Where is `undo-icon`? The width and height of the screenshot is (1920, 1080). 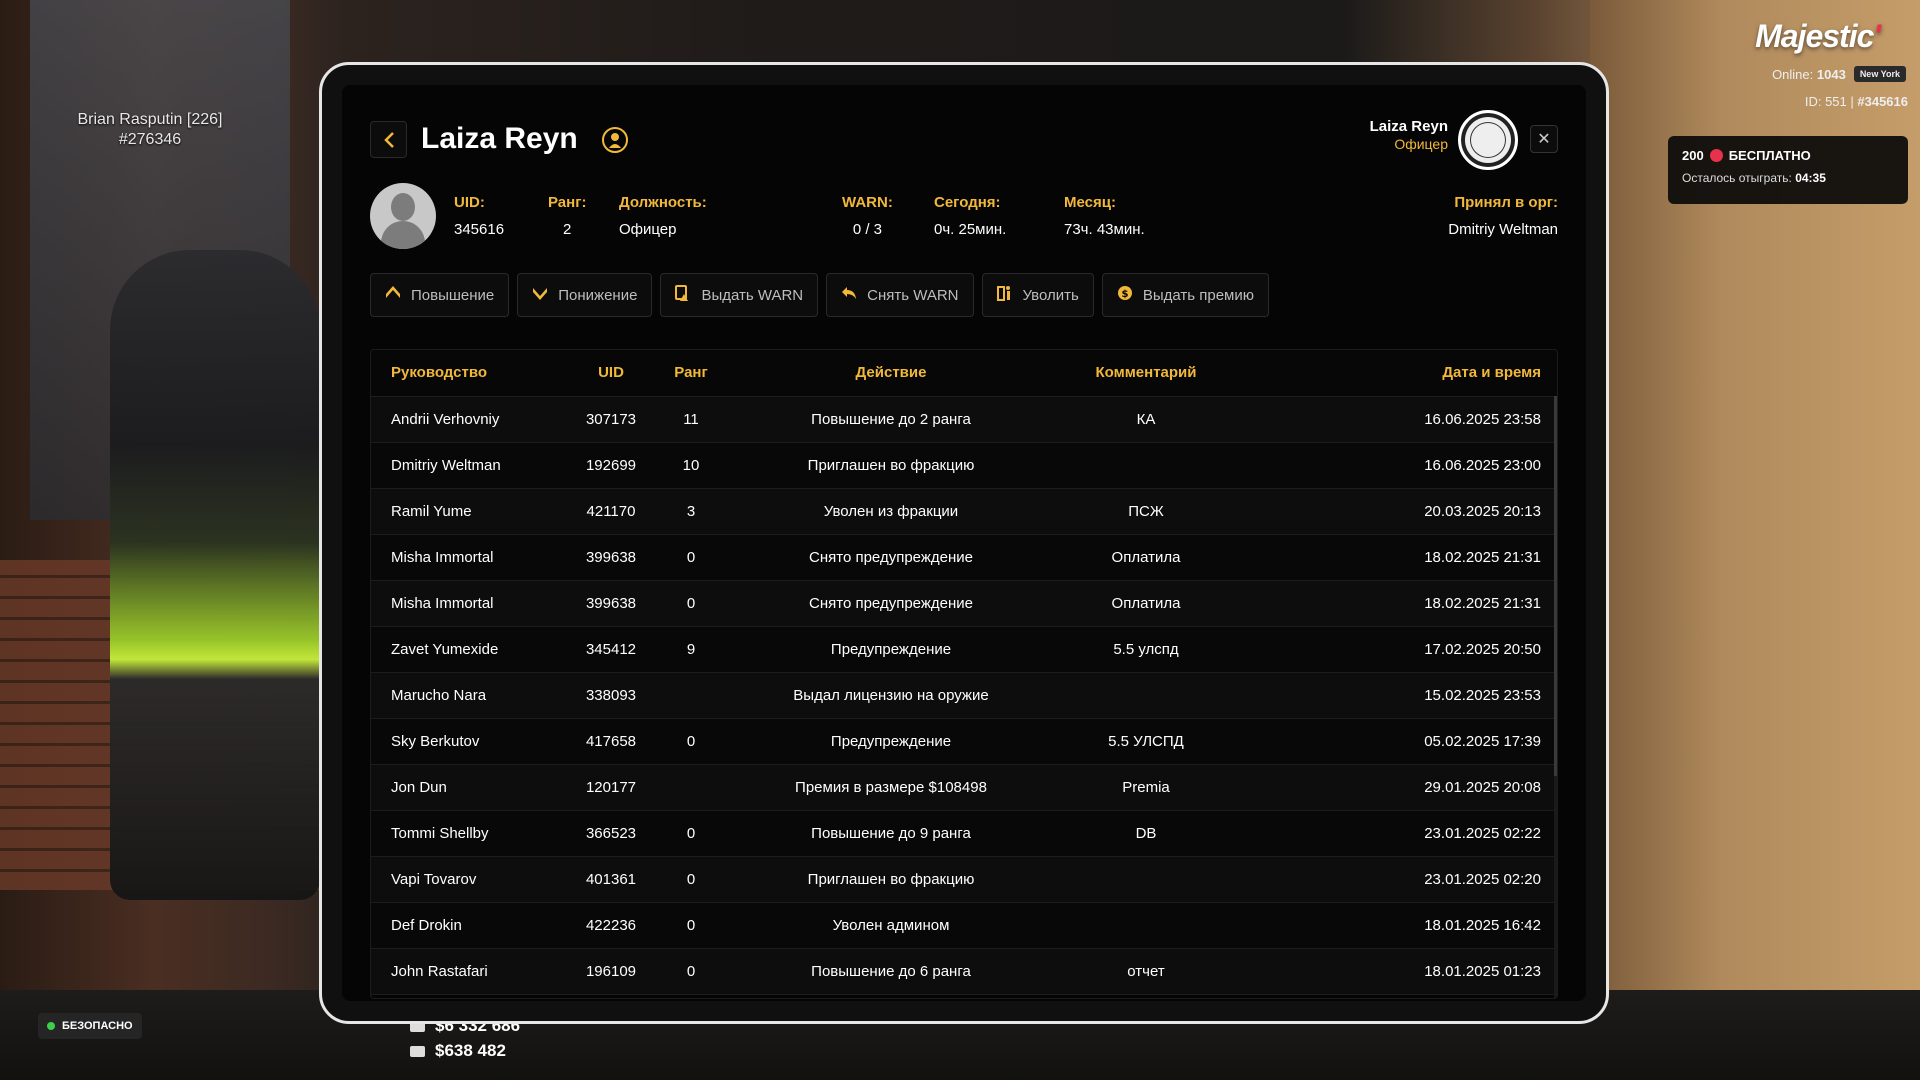 undo-icon is located at coordinates (849, 295).